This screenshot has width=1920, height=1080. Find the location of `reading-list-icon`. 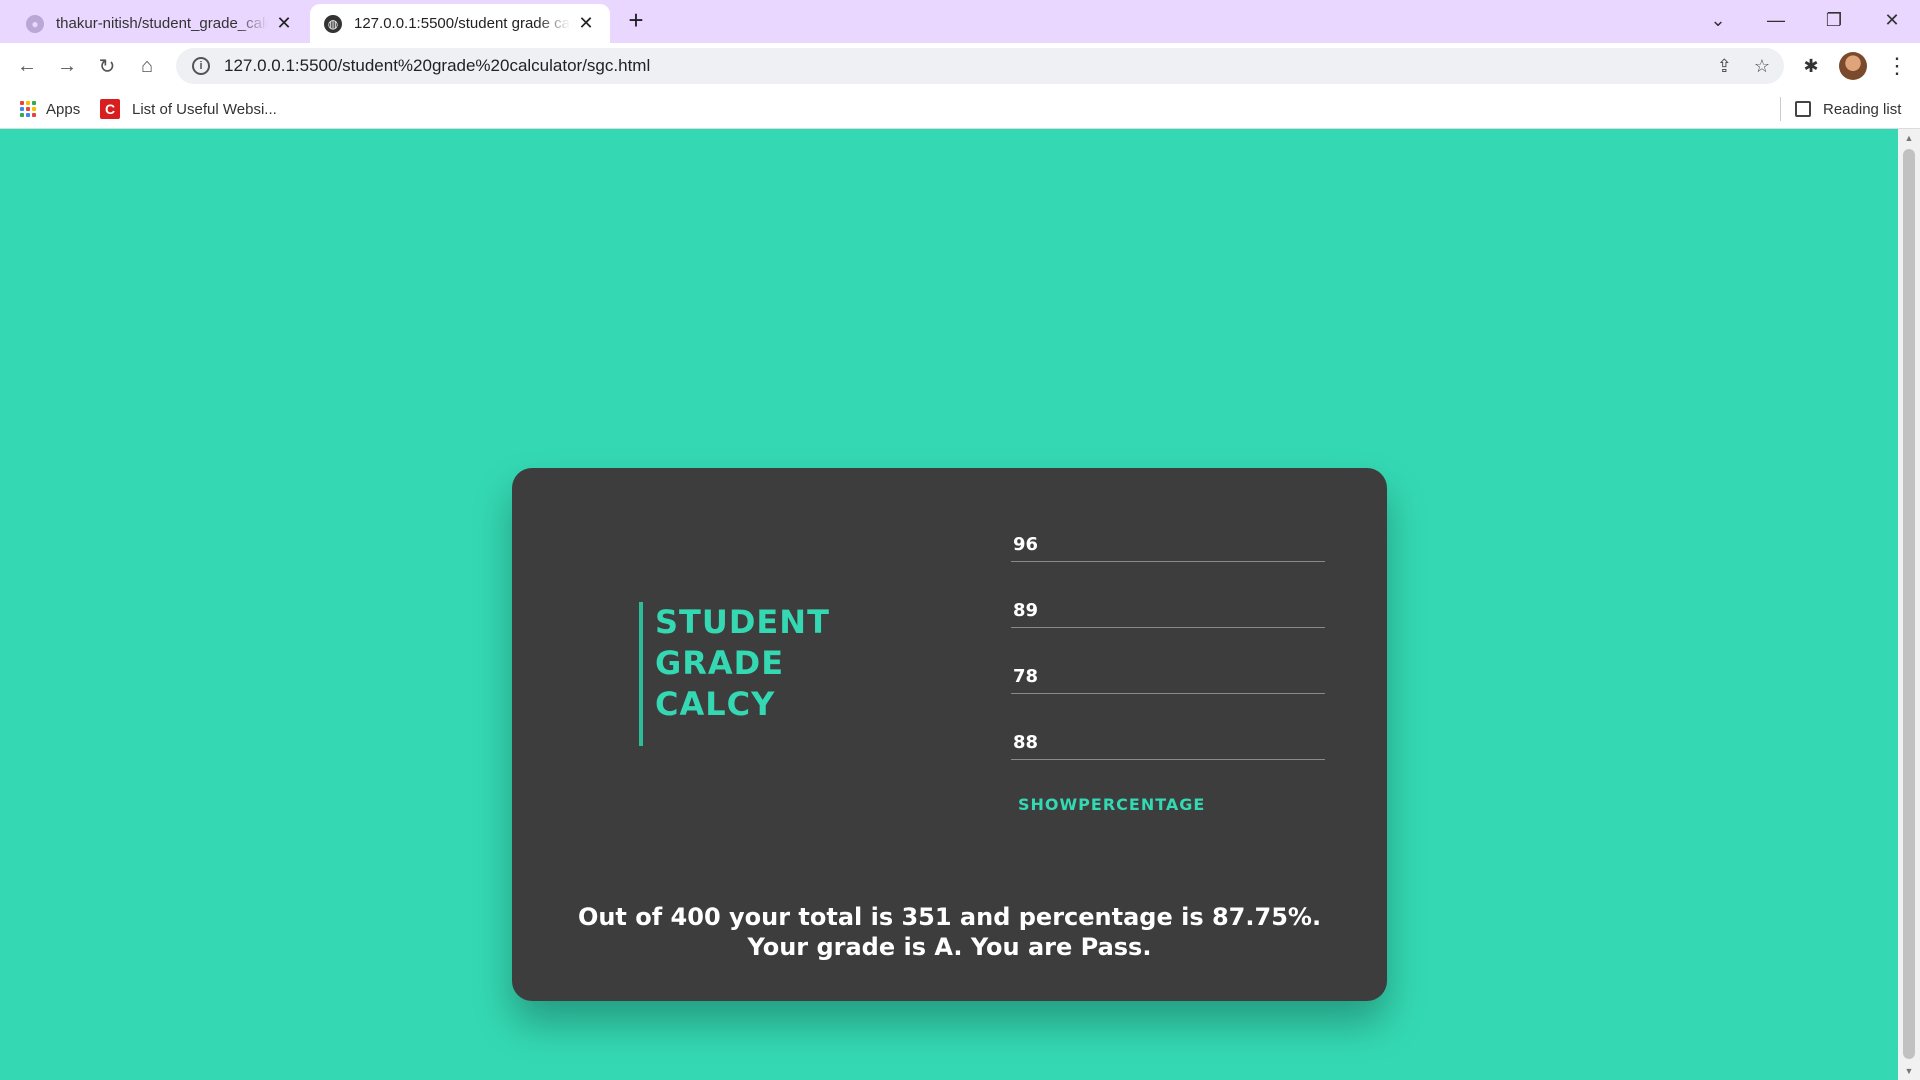

reading-list-icon is located at coordinates (1803, 109).